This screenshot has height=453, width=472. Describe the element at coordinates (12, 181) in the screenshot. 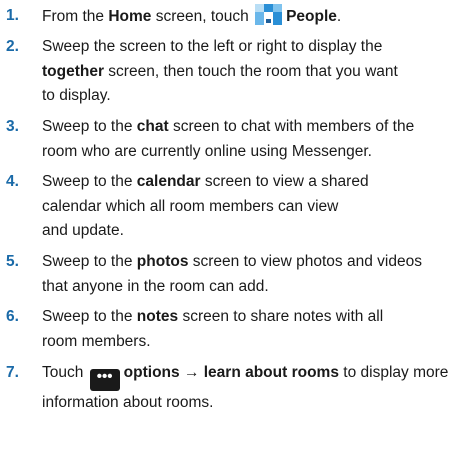

I see `step-number: 4.` at that location.